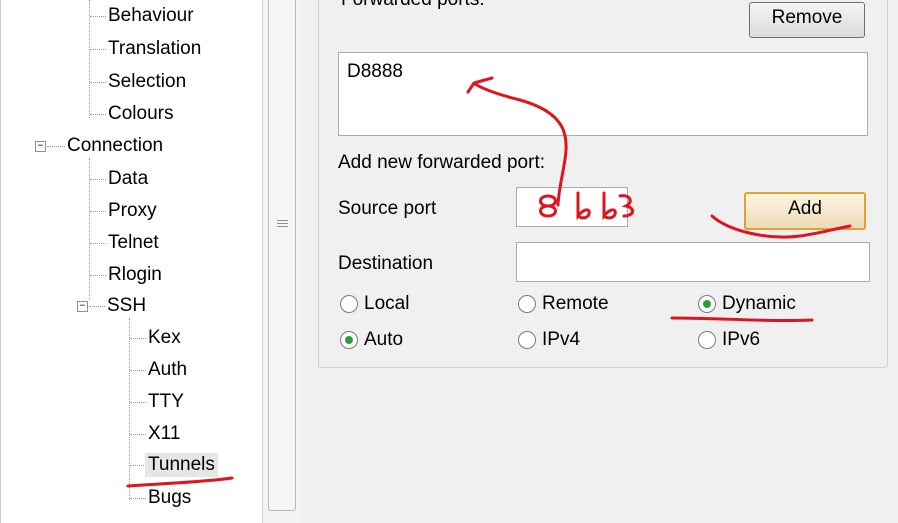 The height and width of the screenshot is (523, 898). I want to click on radio-label: Remote, so click(575, 303).